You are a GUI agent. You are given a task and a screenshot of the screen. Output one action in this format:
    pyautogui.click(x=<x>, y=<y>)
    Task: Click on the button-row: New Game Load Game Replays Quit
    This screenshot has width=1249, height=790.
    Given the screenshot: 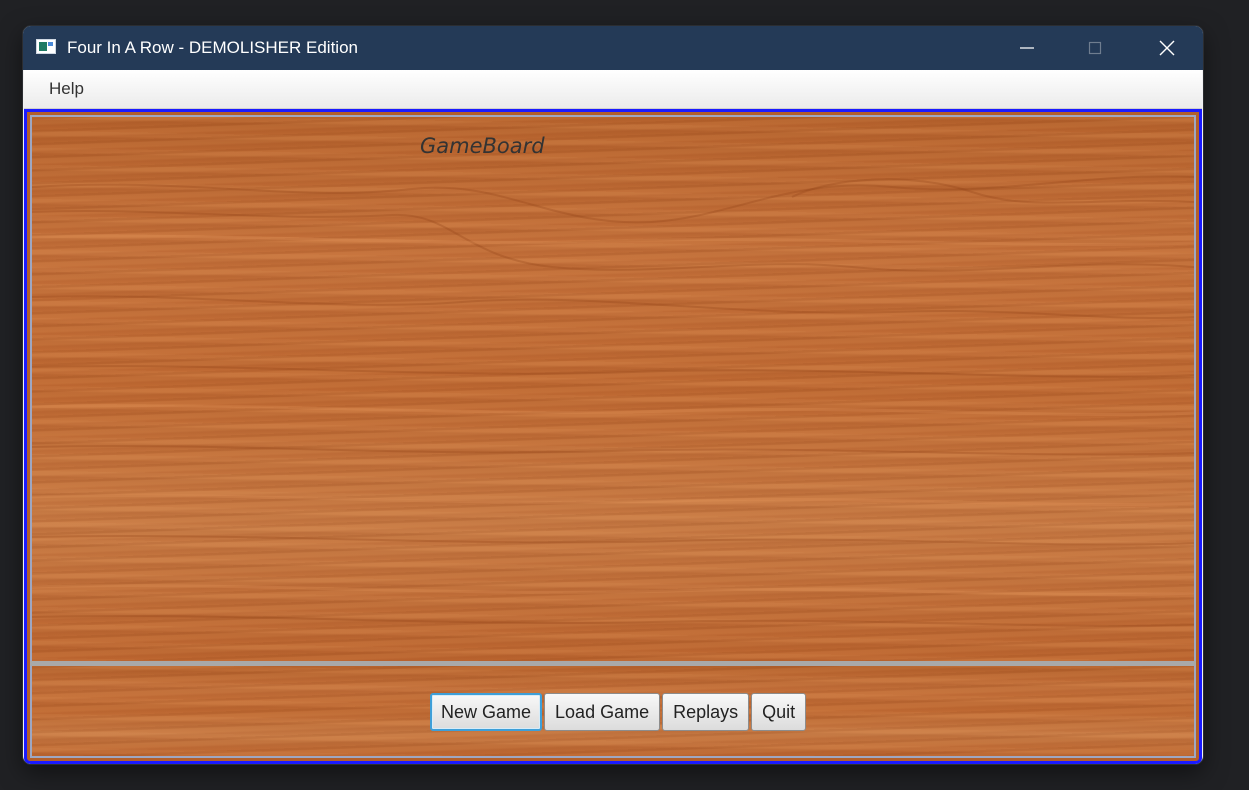 What is the action you would take?
    pyautogui.click(x=618, y=712)
    